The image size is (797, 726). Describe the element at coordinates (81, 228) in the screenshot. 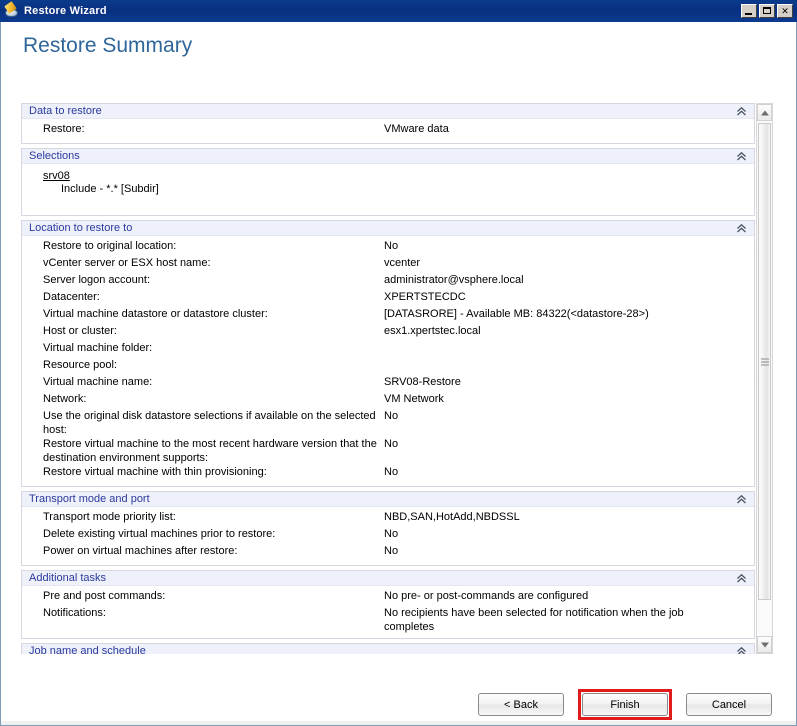

I see `section-title: Location to restore to` at that location.